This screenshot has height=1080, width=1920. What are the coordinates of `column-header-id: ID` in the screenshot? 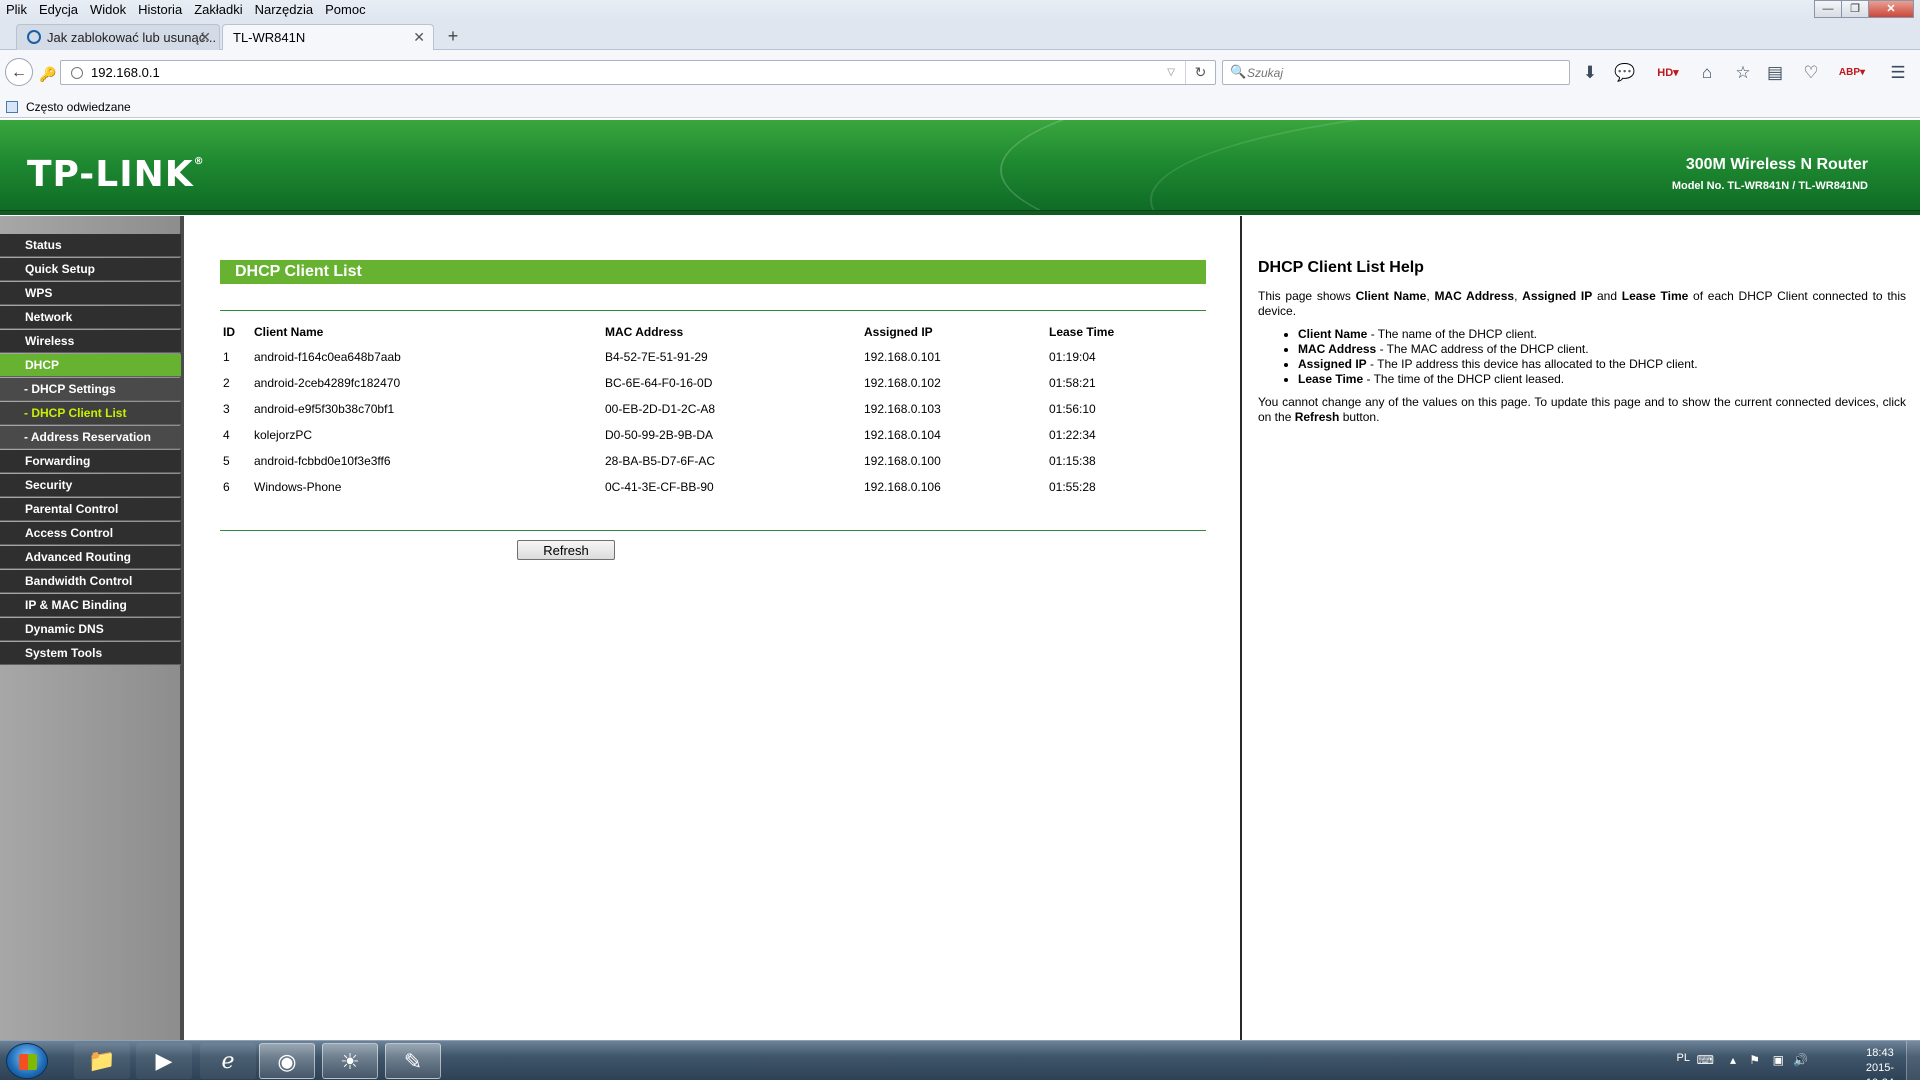 It's located at (229, 332).